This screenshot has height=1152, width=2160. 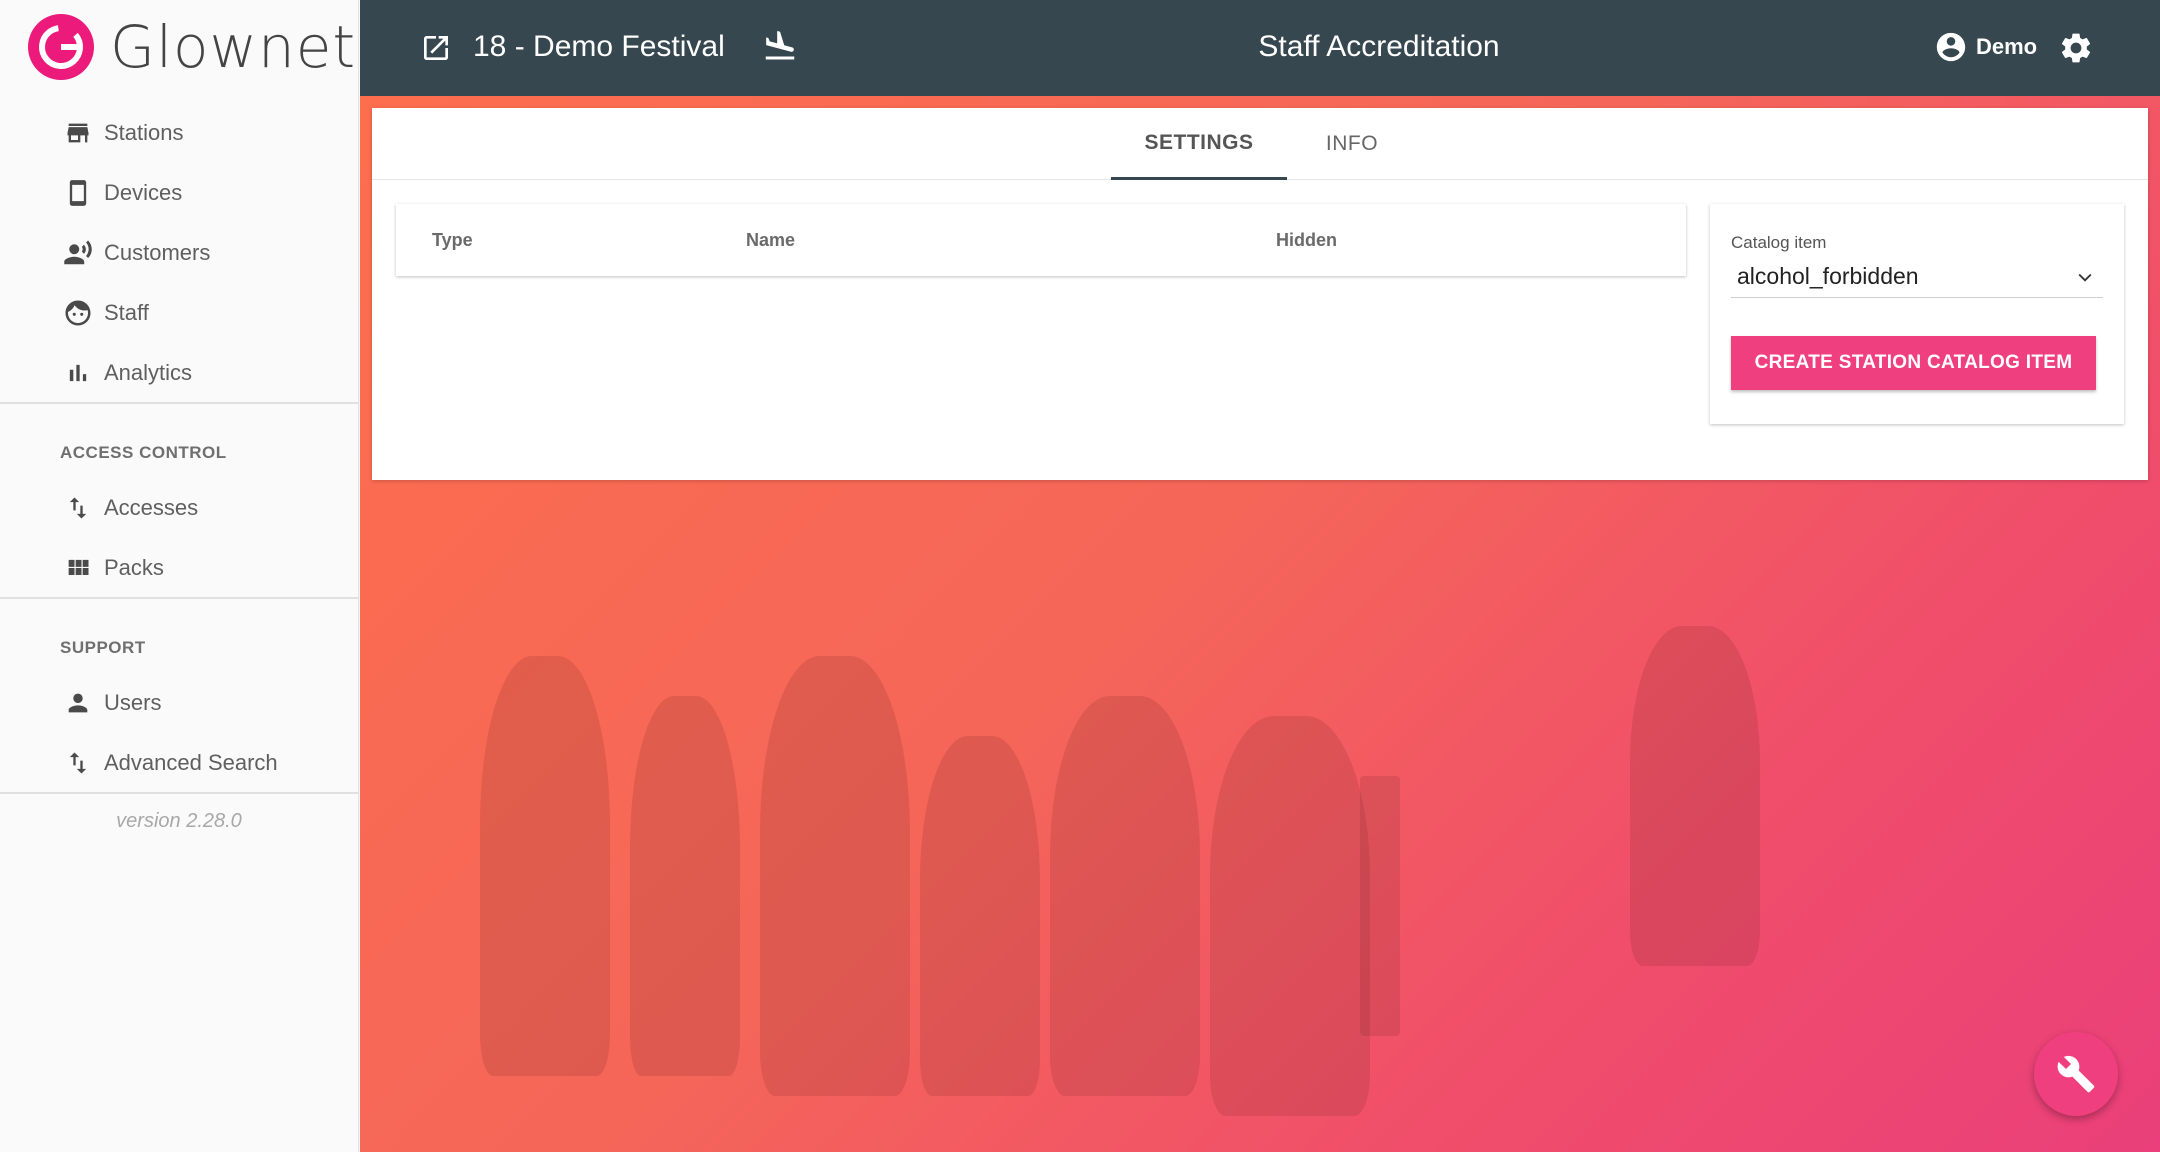 I want to click on account-circle-icon, so click(x=1951, y=47).